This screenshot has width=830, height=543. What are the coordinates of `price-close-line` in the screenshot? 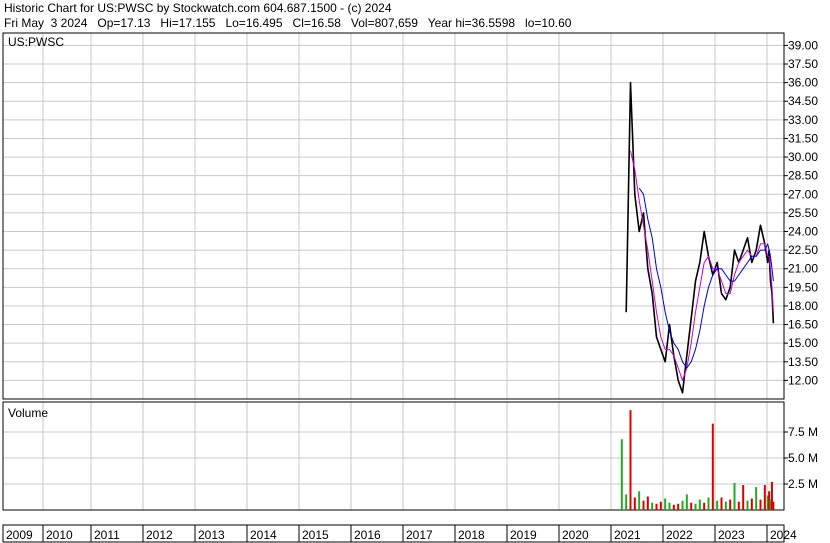 It's located at (700, 237).